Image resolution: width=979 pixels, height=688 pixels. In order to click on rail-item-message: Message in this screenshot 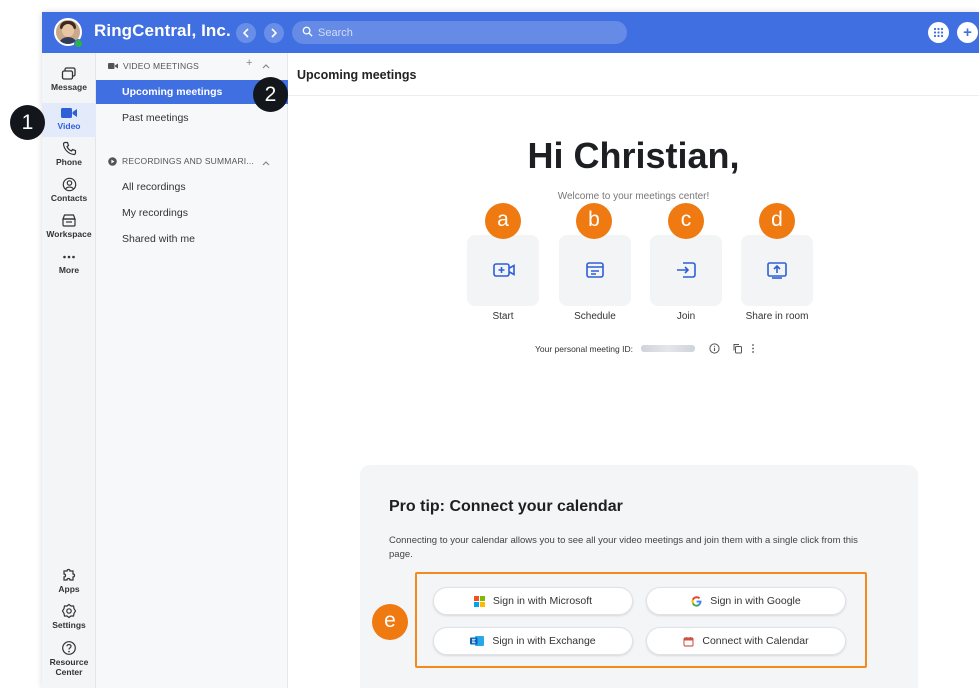, I will do `click(69, 84)`.